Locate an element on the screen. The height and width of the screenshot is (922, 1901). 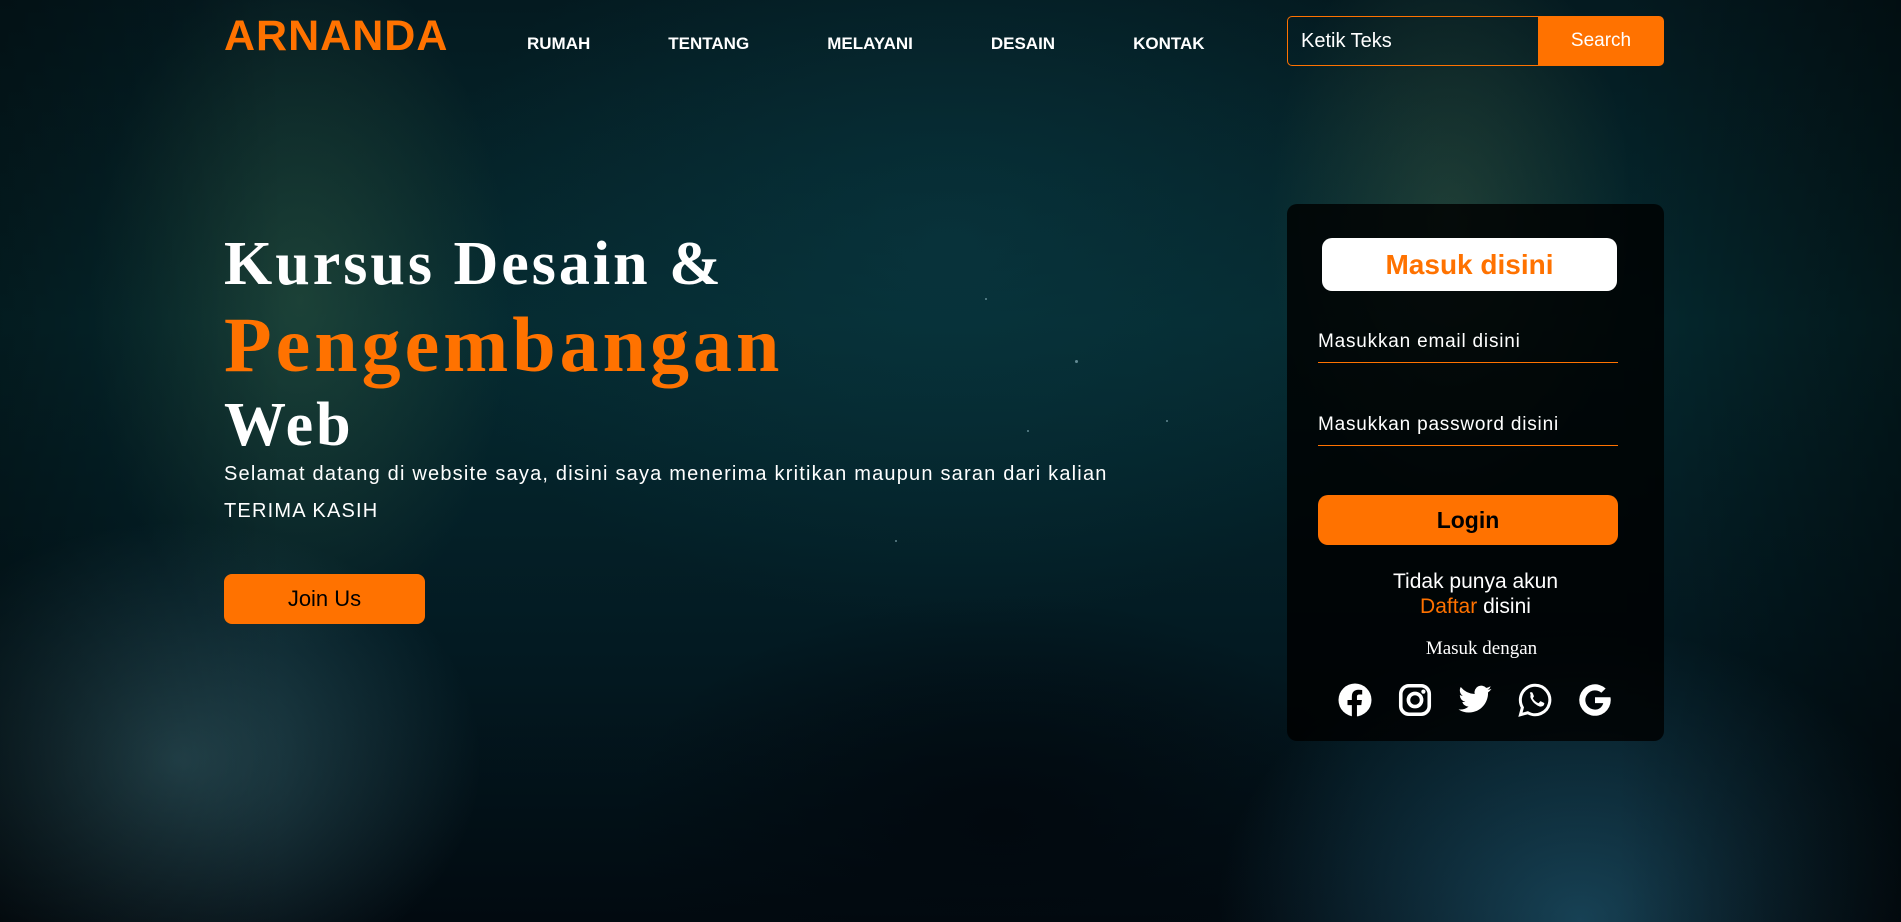
hero-thanks: TERIMA KASIH is located at coordinates (301, 511).